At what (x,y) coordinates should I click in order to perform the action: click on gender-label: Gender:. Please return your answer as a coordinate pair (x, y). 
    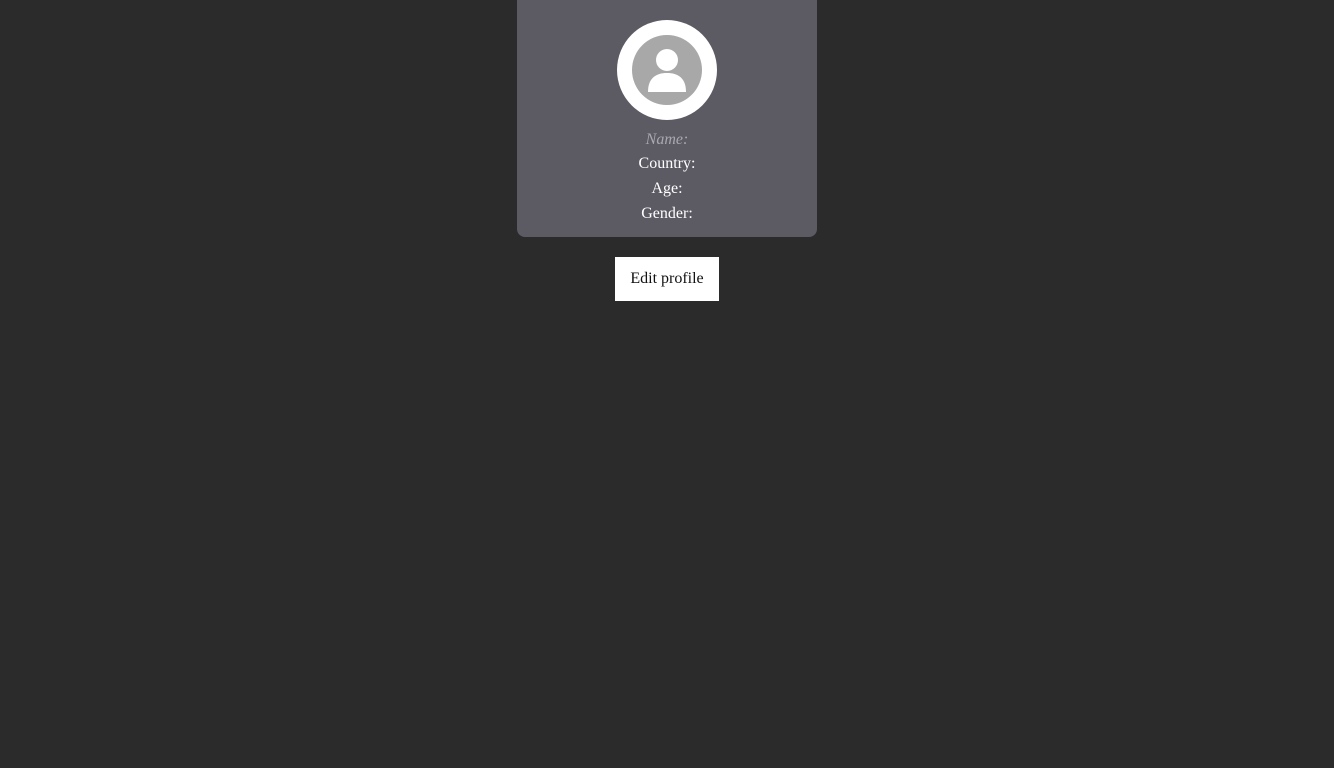
    Looking at the image, I should click on (667, 213).